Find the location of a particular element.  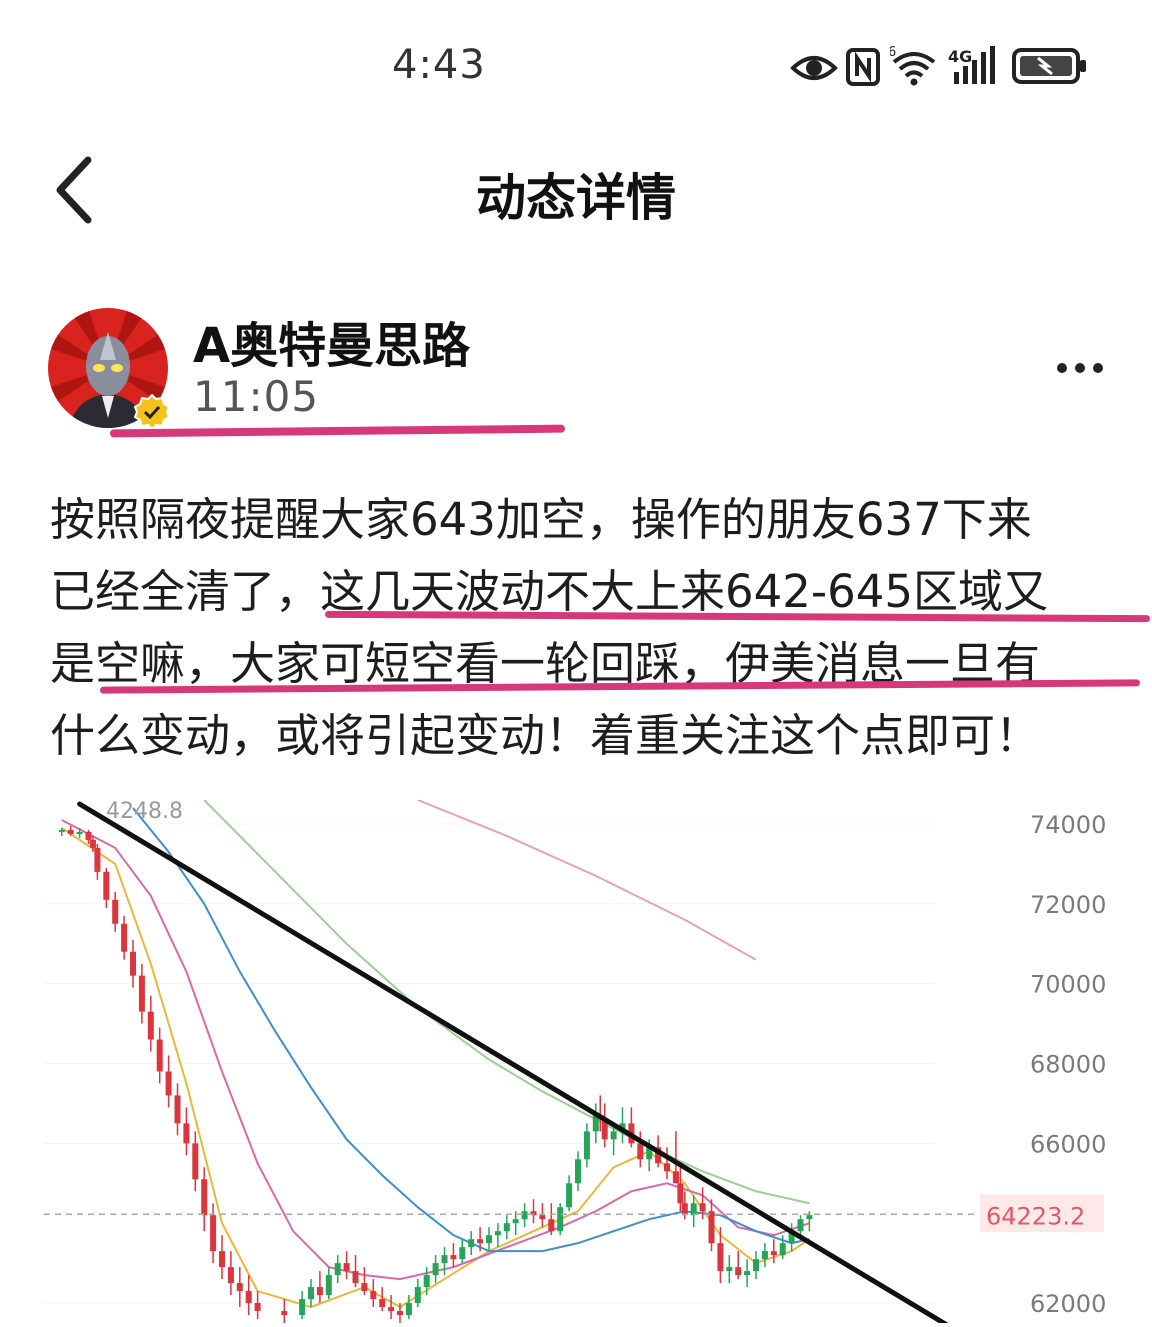

verified-badge-icon is located at coordinates (152, 412).